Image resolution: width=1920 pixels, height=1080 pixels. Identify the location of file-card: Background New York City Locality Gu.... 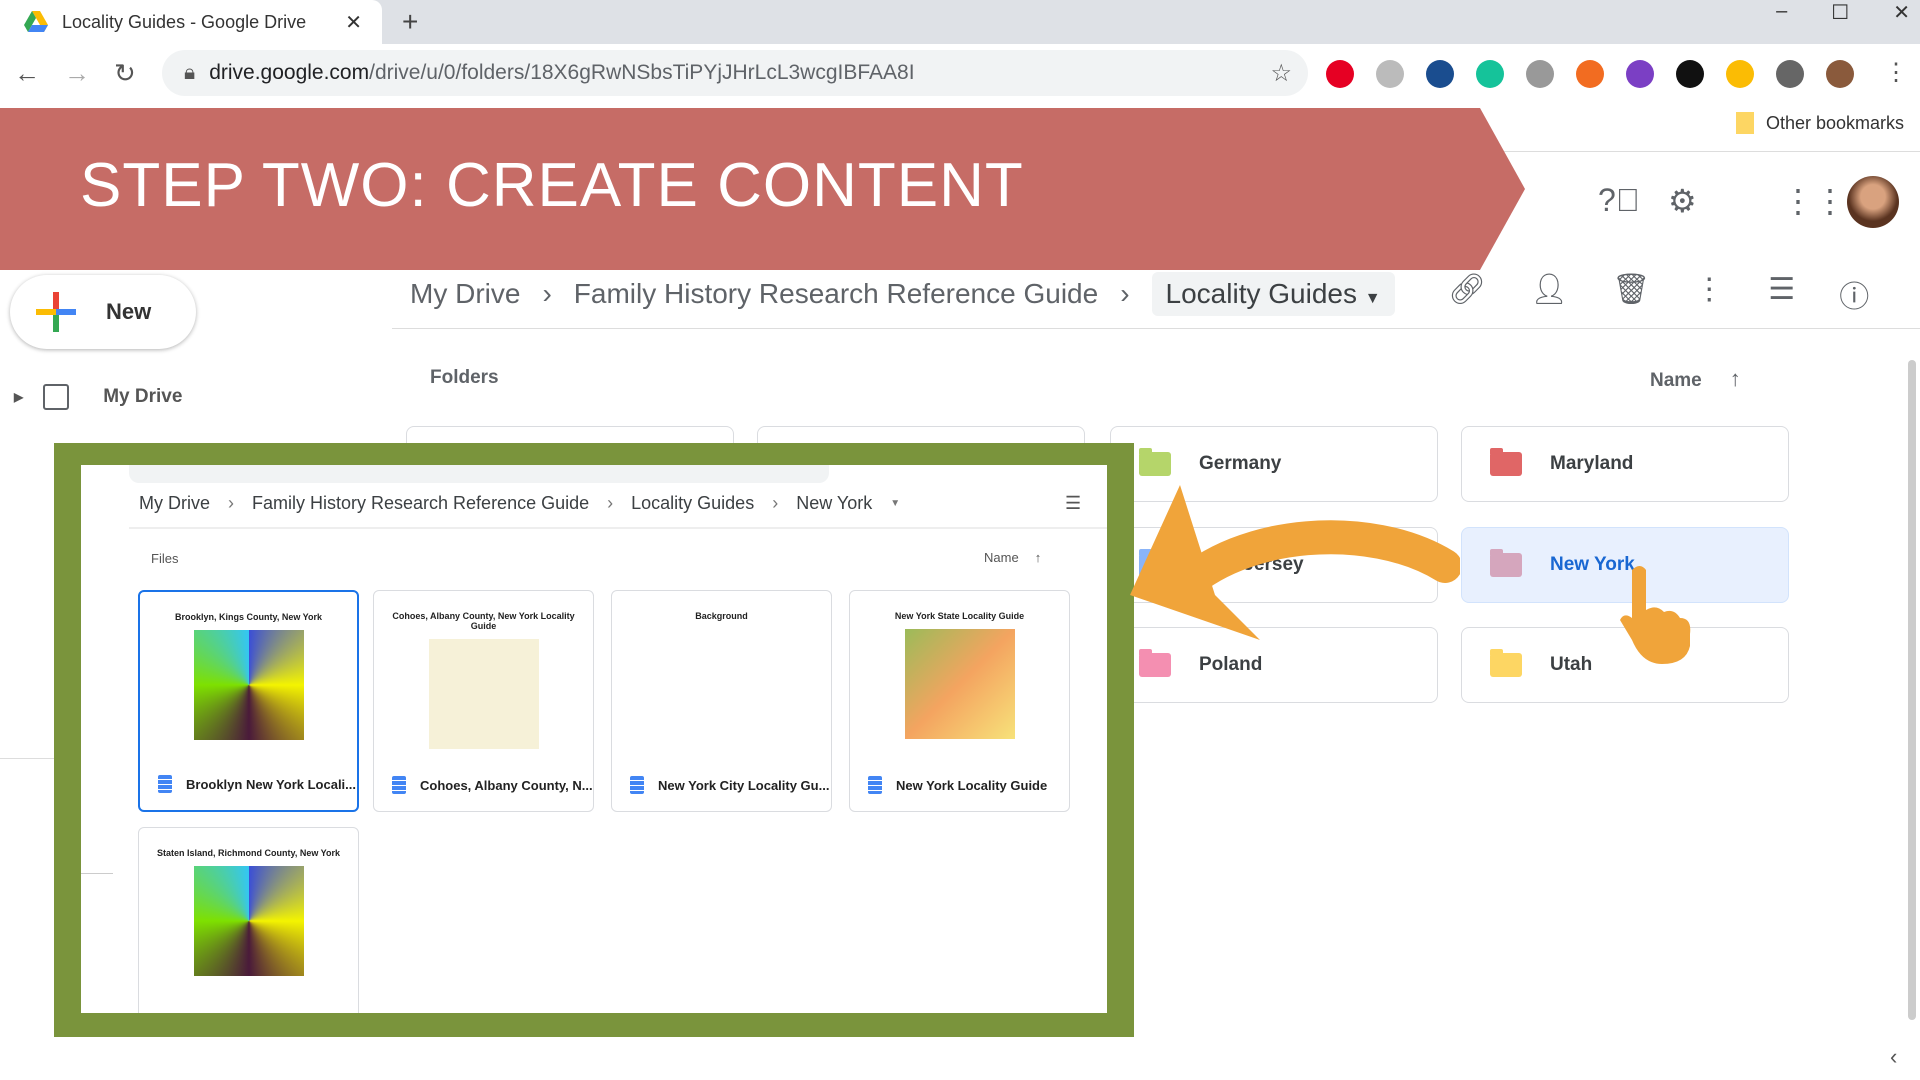
(721, 701).